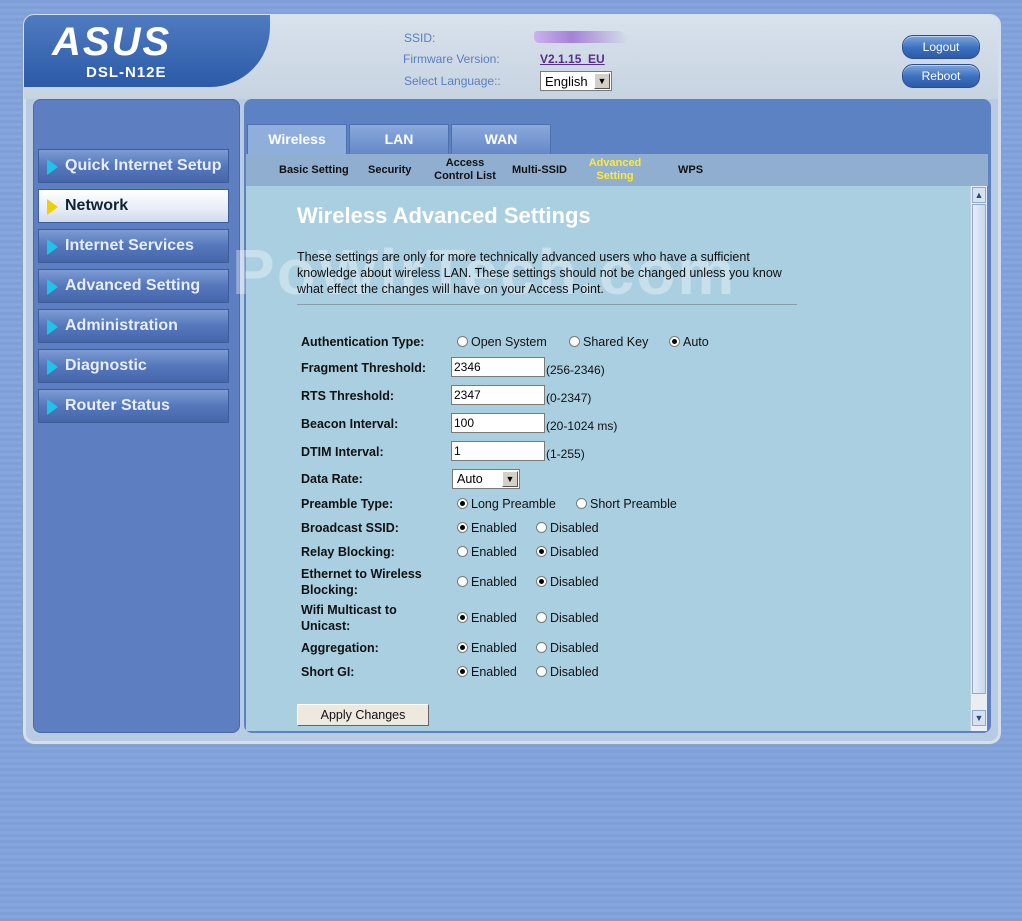  What do you see at coordinates (541, 617) in the screenshot?
I see `wifi-multicast-disabled-radio` at bounding box center [541, 617].